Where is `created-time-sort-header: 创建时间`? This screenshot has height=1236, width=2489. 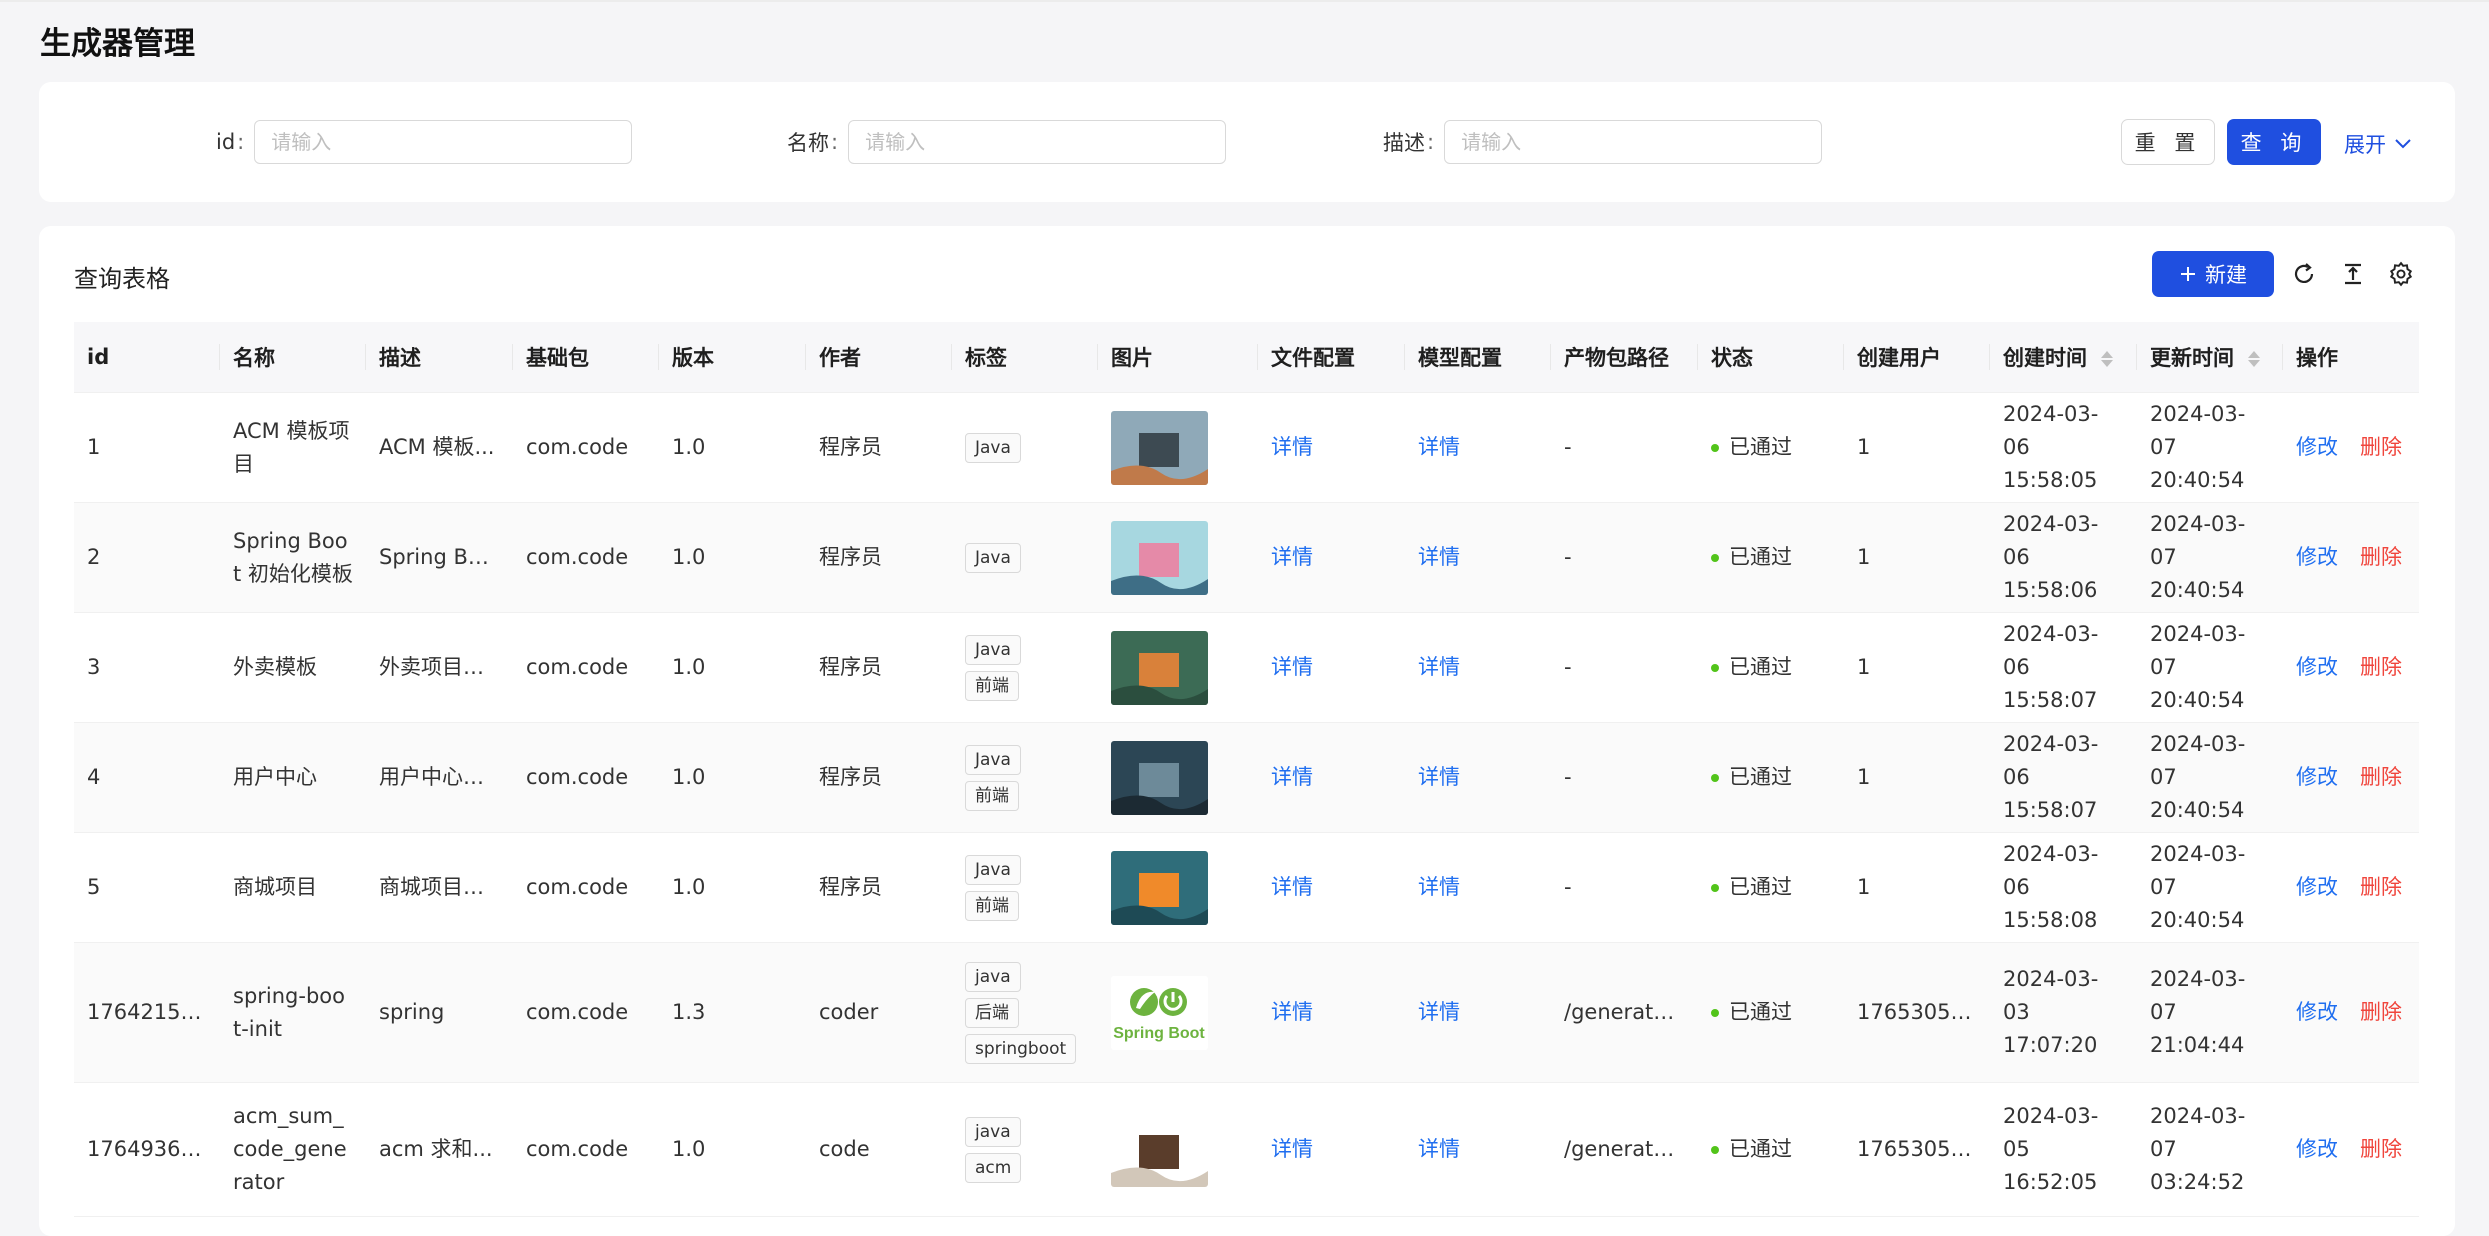
created-time-sort-header: 创建时间 is located at coordinates (2063, 357).